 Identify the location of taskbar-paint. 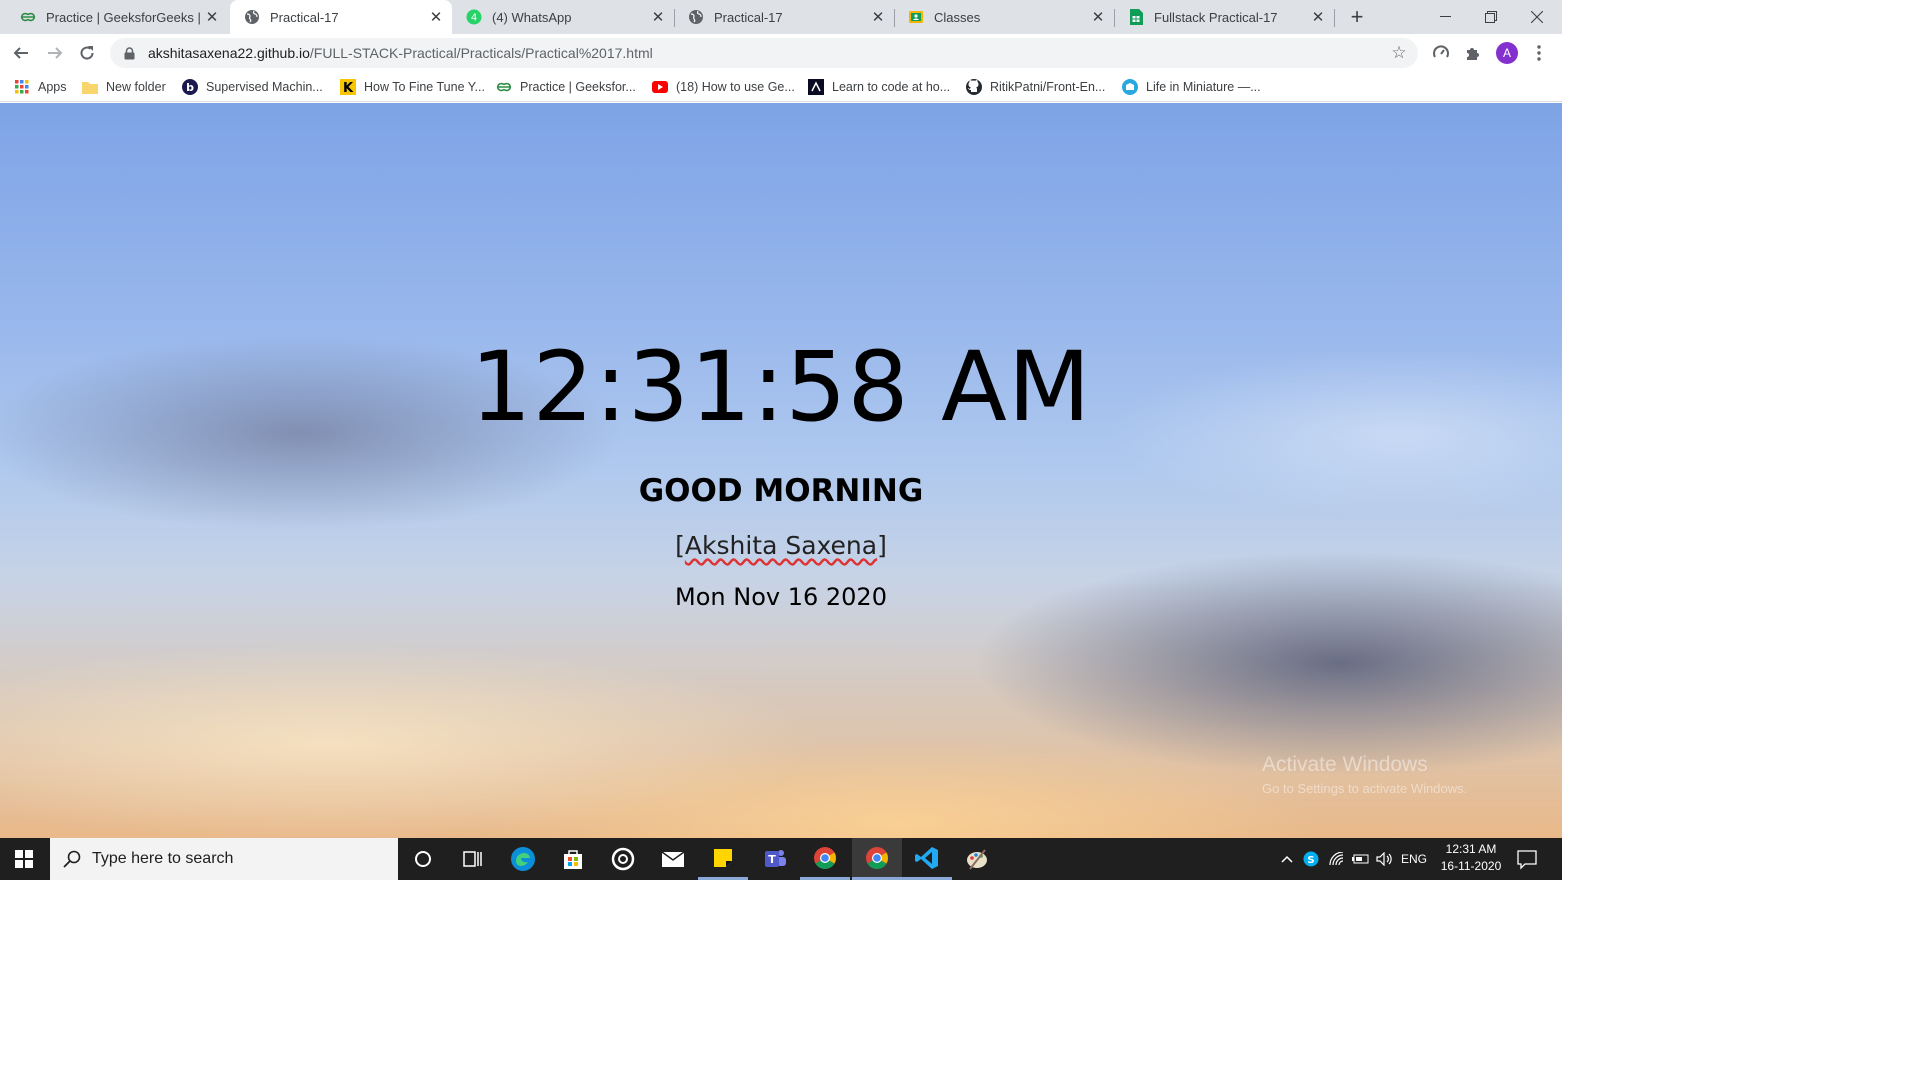
(977, 859).